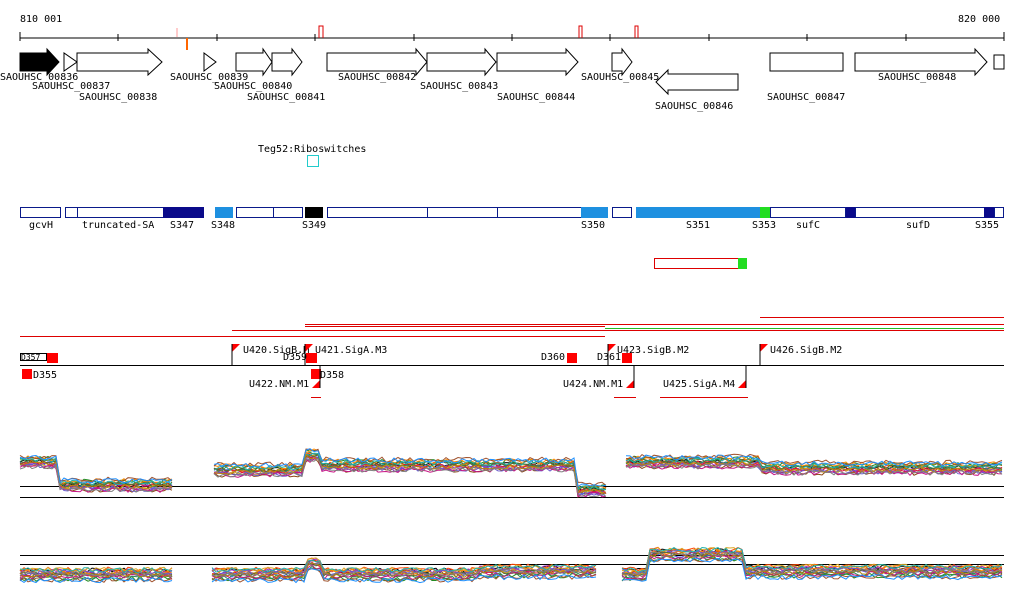 This screenshot has width=1024, height=611. Describe the element at coordinates (536, 97) in the screenshot. I see `gene-label: SAOUHSC_00844` at that location.